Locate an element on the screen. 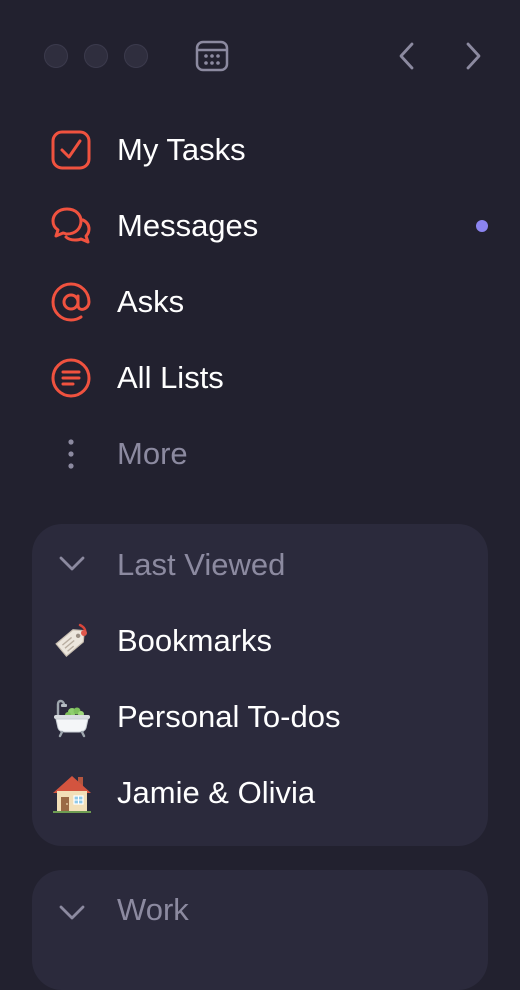 This screenshot has width=520, height=990. nav-item-messages: Messages is located at coordinates (260, 226).